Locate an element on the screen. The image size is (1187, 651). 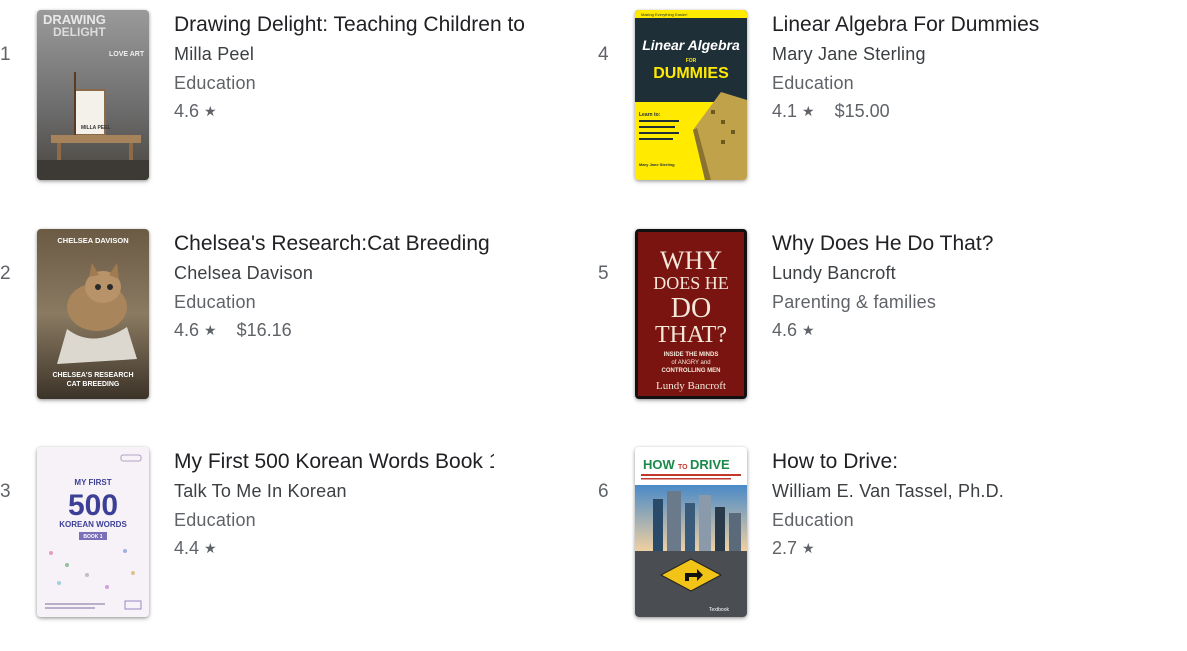
book-author: Chelsea Davison is located at coordinates (364, 273).